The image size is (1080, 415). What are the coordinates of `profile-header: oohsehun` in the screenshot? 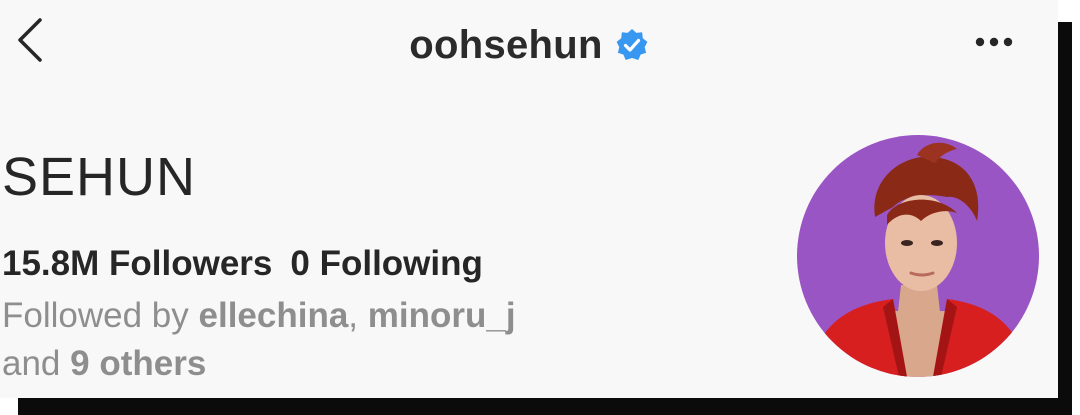 It's located at (529, 45).